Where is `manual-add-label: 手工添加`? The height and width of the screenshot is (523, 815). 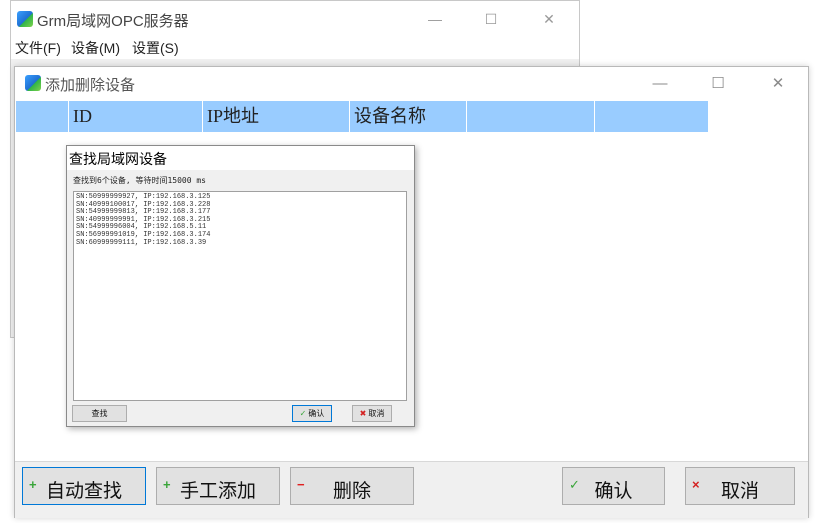
manual-add-label: 手工添加 is located at coordinates (217, 491).